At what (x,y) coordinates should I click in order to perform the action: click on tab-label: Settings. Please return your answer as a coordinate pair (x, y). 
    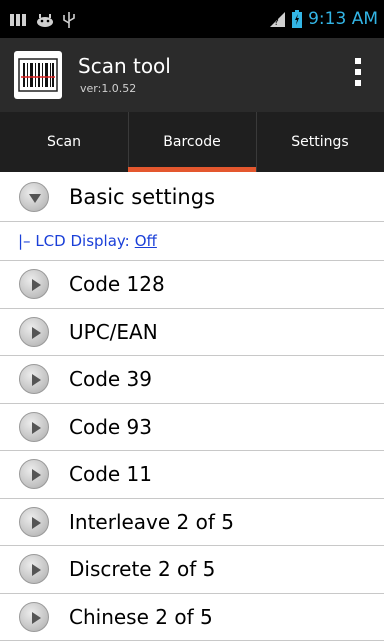
    Looking at the image, I should click on (320, 142).